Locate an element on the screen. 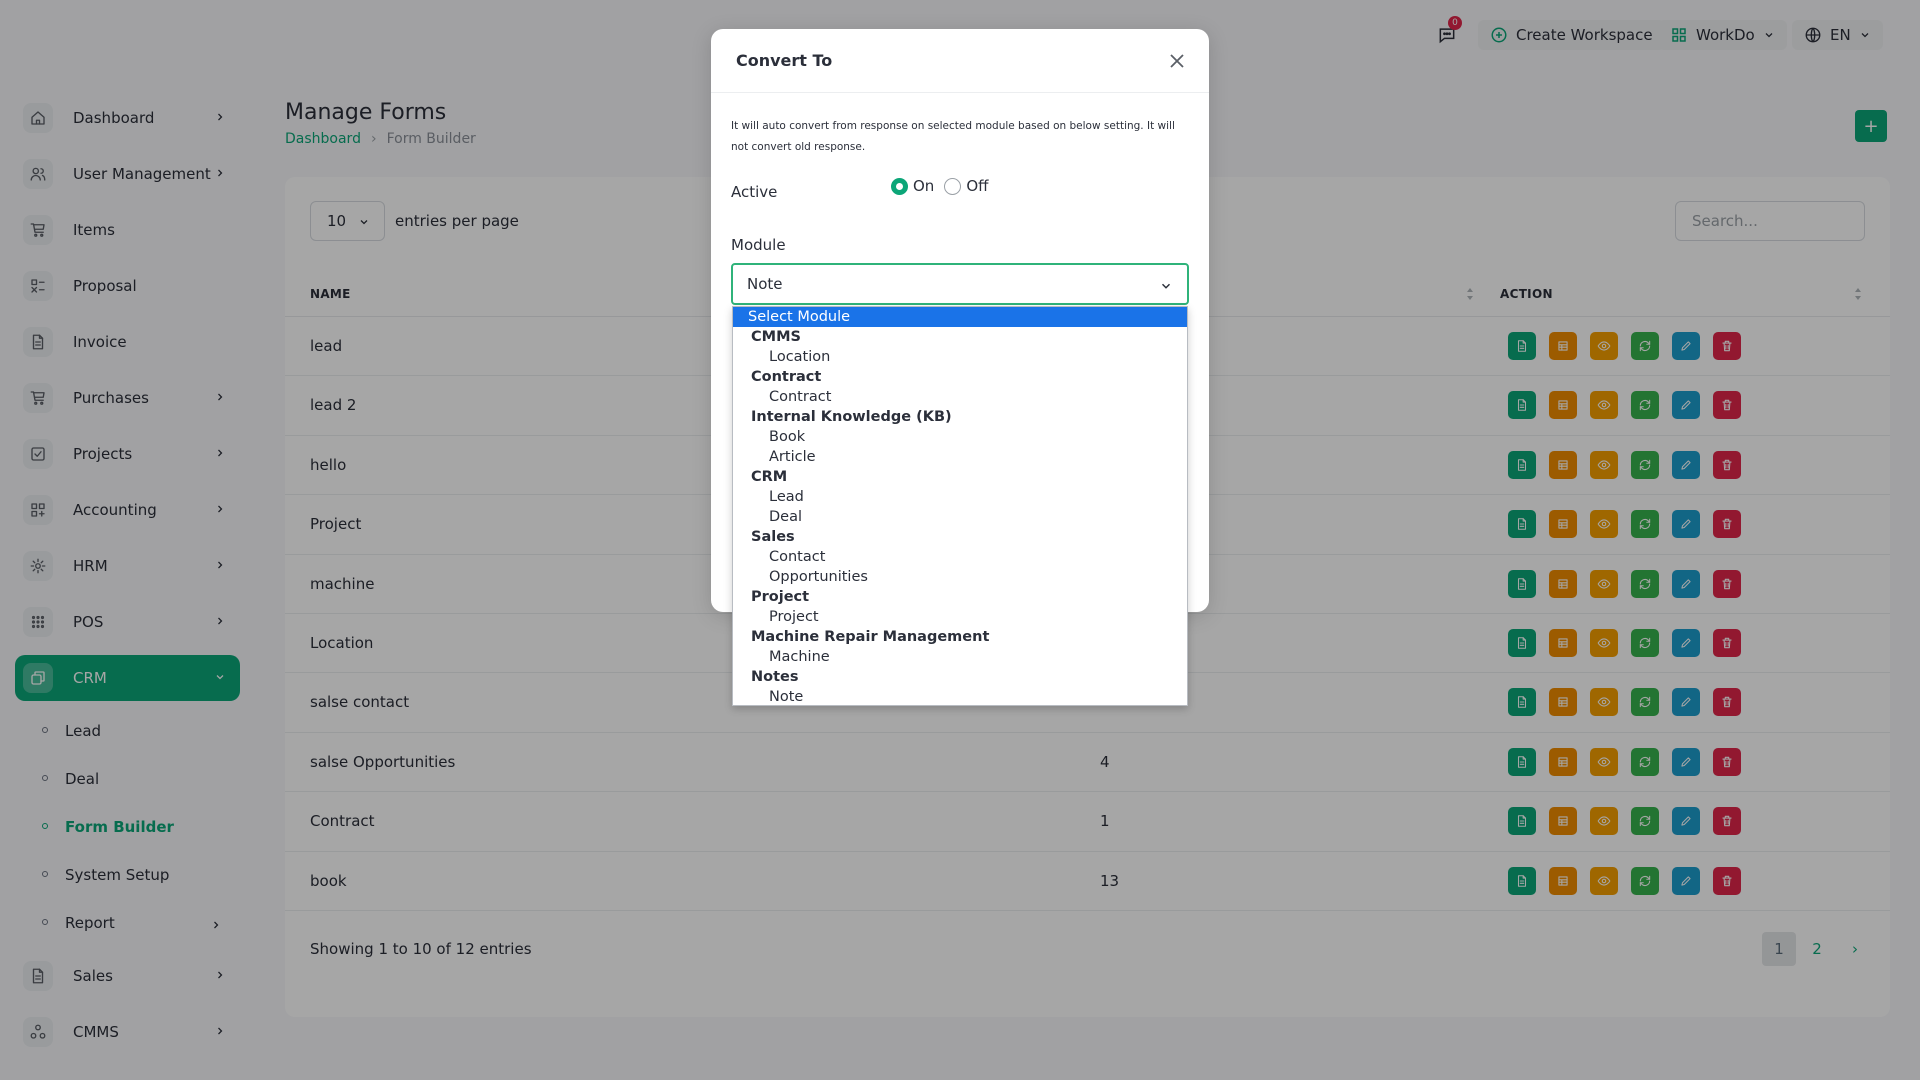  modal-title: Convert To is located at coordinates (784, 60).